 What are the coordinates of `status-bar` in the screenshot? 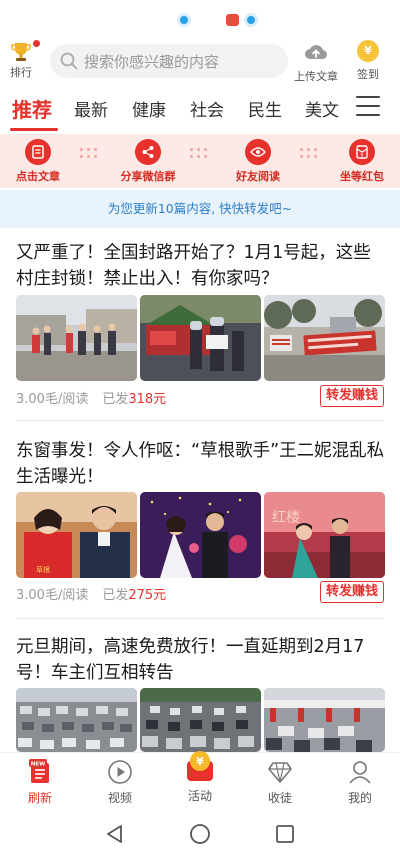 It's located at (200, 18).